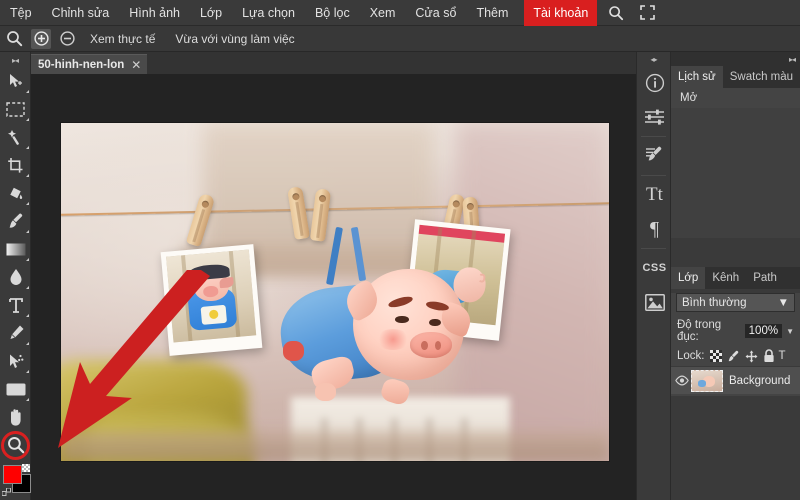 The width and height of the screenshot is (800, 500). Describe the element at coordinates (376, 317) in the screenshot. I see `pig-character` at that location.